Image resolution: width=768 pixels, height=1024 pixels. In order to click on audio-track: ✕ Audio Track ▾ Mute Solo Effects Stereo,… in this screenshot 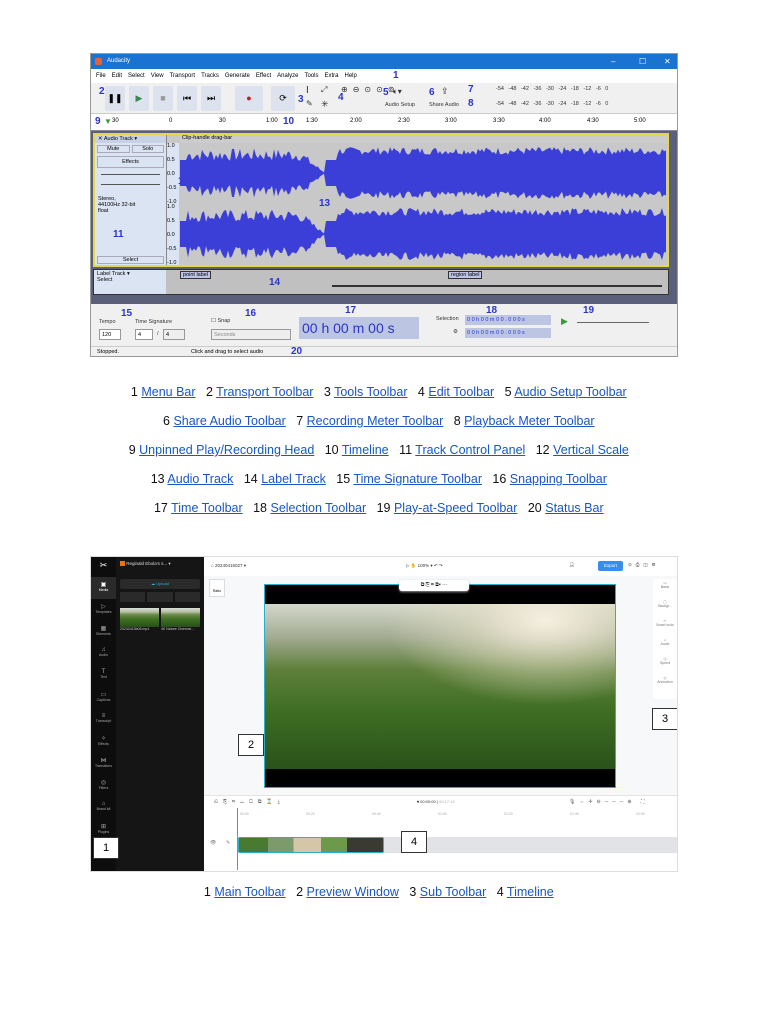, I will do `click(381, 200)`.